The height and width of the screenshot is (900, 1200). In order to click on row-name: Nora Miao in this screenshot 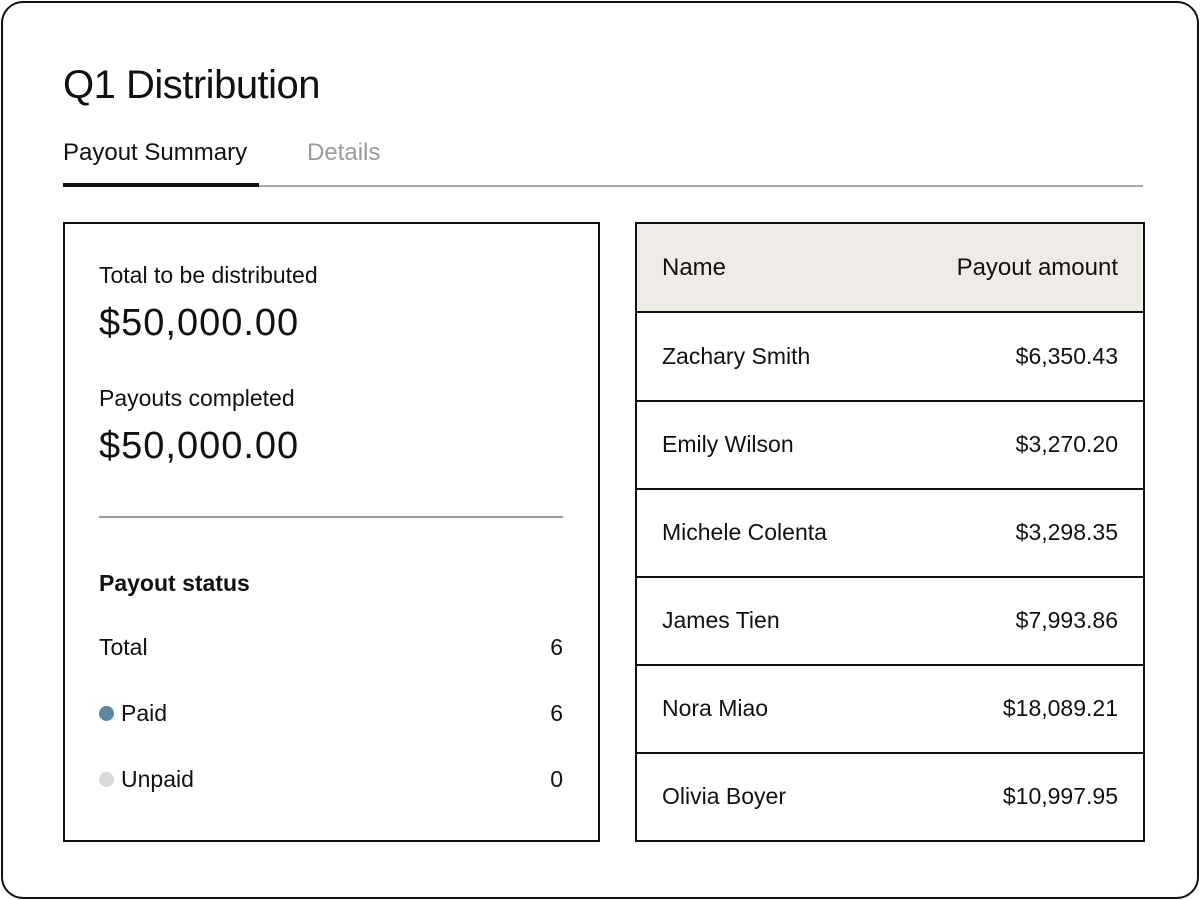, I will do `click(715, 708)`.